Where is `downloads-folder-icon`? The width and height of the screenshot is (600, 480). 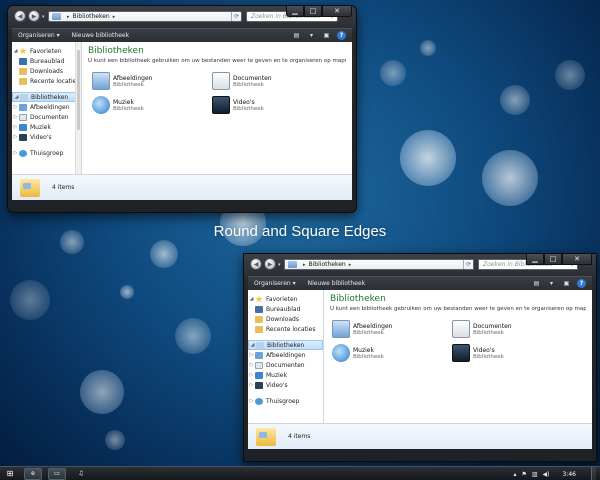 downloads-folder-icon is located at coordinates (259, 319).